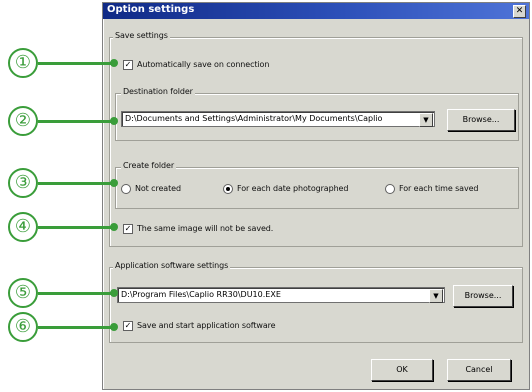 The height and width of the screenshot is (392, 532). I want to click on application-path-field: D:\Program Files\Caplio RR30\DU10.EXE ▼, so click(281, 295).